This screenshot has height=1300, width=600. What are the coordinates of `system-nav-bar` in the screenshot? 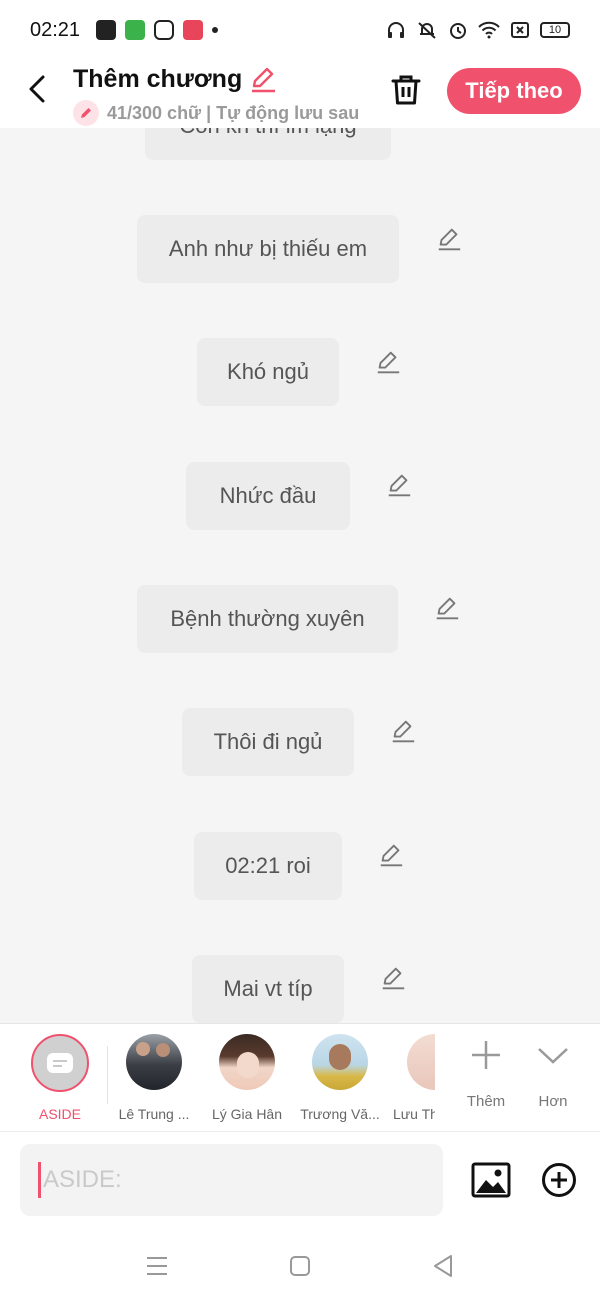 It's located at (300, 1265).